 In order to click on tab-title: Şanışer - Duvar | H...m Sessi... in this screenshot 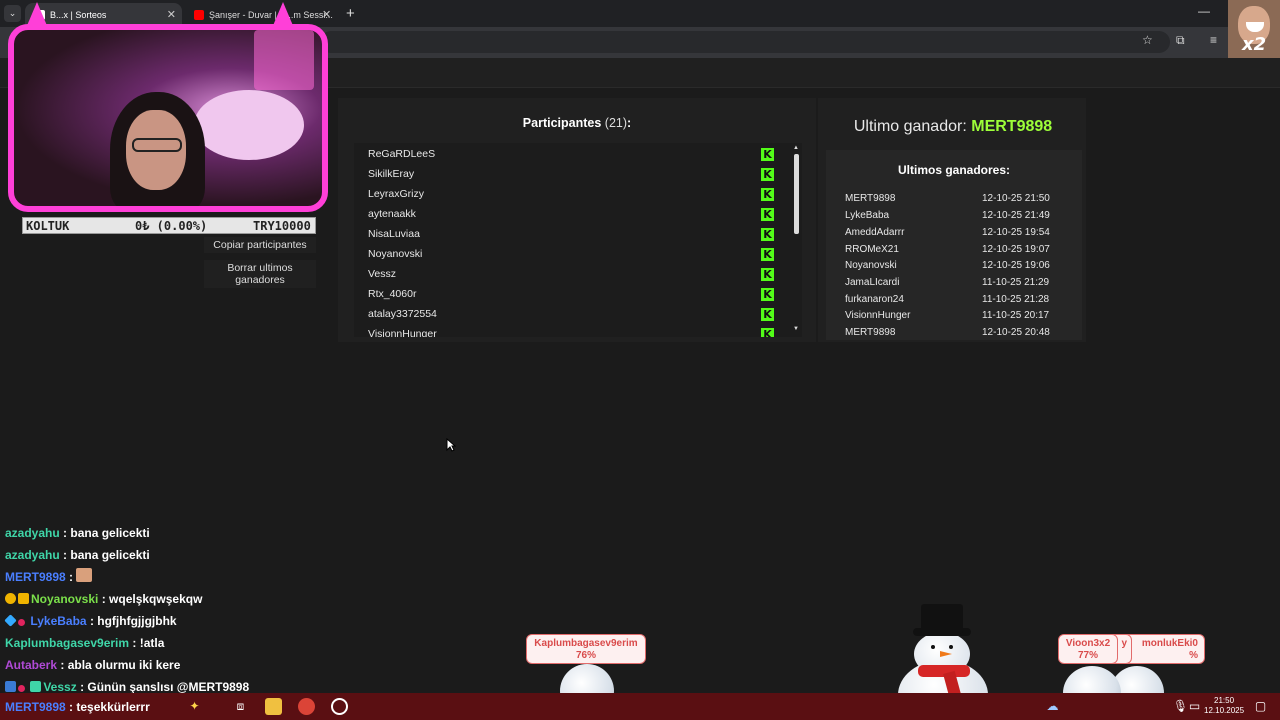, I will do `click(271, 15)`.